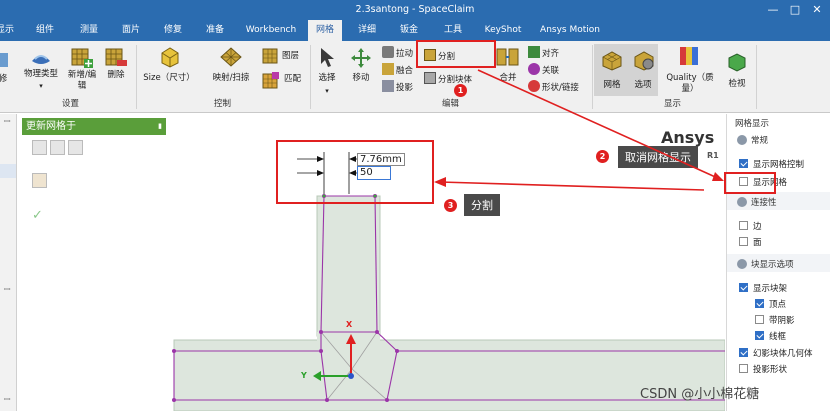  I want to click on tab-prepare: 准备, so click(215, 30).